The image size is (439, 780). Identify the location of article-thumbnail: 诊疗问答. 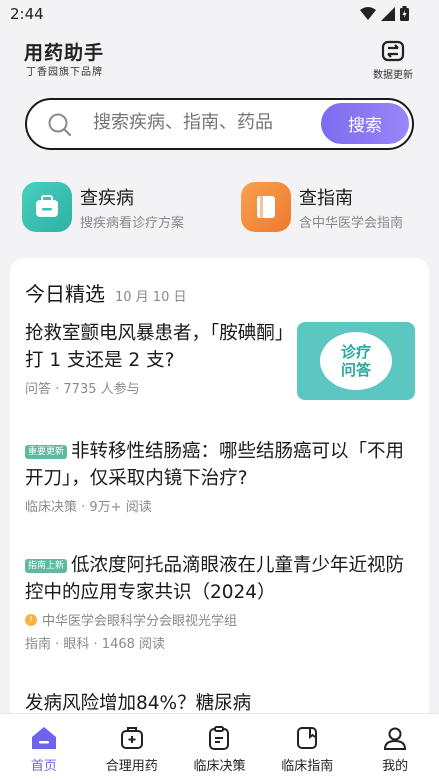
(356, 361).